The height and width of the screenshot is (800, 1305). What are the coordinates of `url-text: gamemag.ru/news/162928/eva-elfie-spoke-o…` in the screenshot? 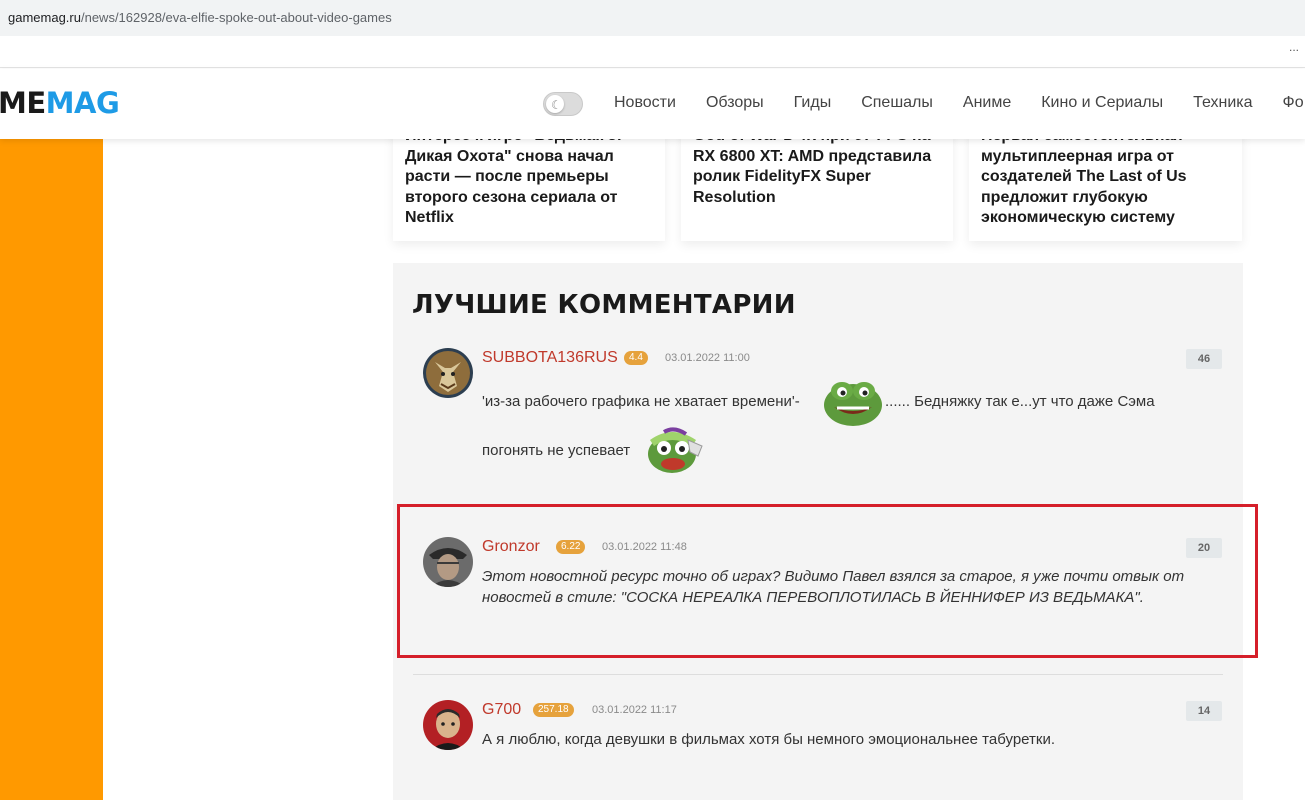 It's located at (200, 17).